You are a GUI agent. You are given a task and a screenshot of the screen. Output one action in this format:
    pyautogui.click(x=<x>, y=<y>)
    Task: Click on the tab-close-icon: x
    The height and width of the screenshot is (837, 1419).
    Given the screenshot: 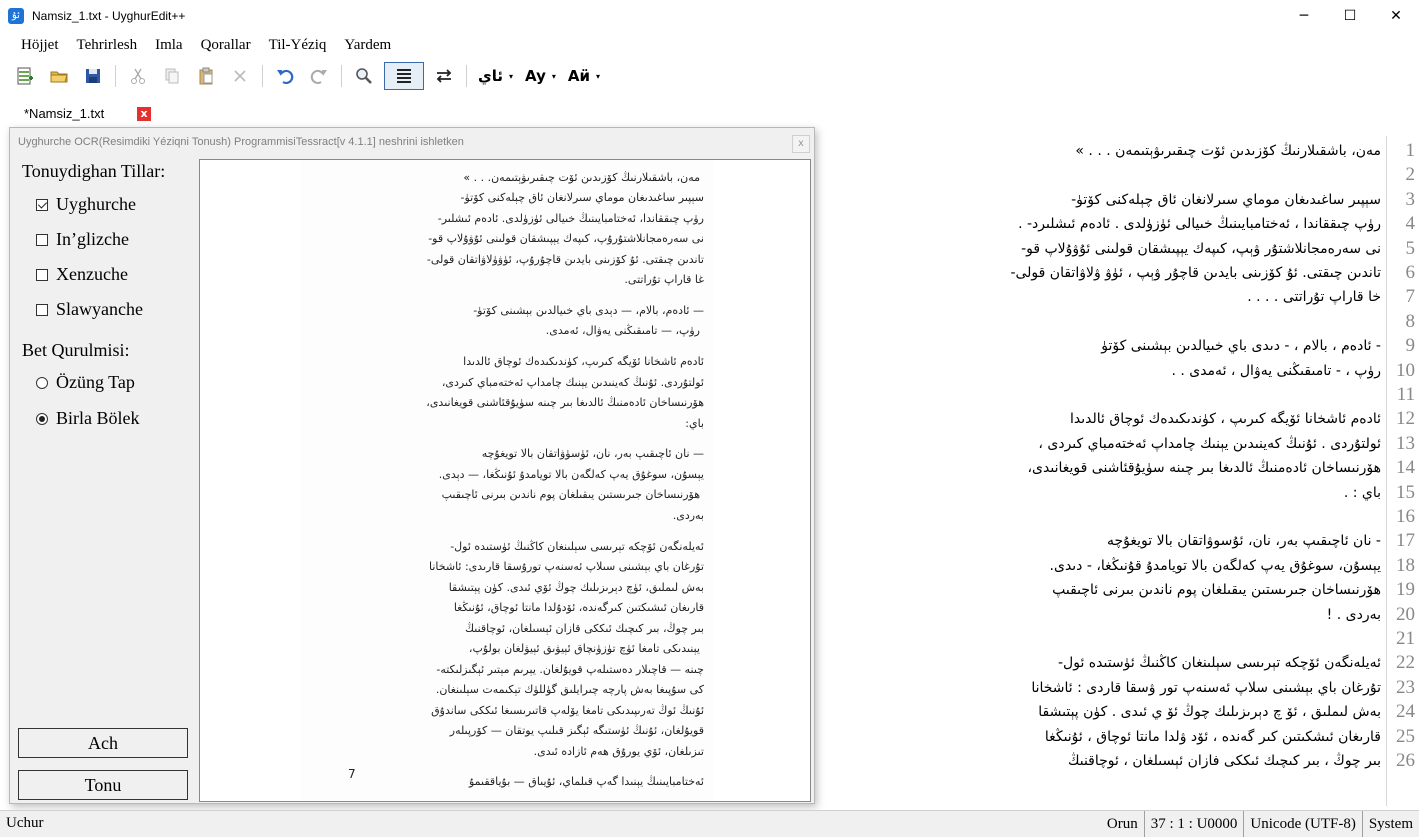 What is the action you would take?
    pyautogui.click(x=144, y=114)
    